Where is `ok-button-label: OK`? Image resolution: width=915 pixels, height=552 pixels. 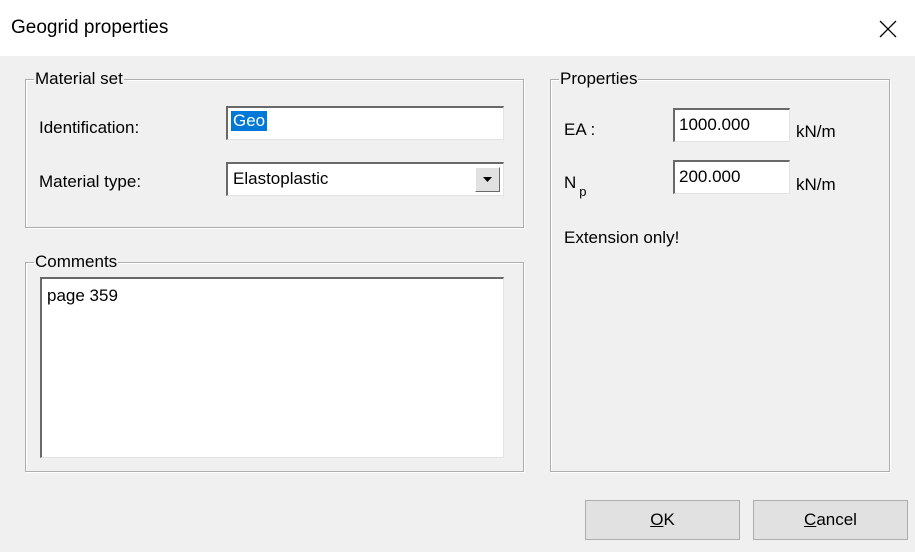 ok-button-label: OK is located at coordinates (662, 519).